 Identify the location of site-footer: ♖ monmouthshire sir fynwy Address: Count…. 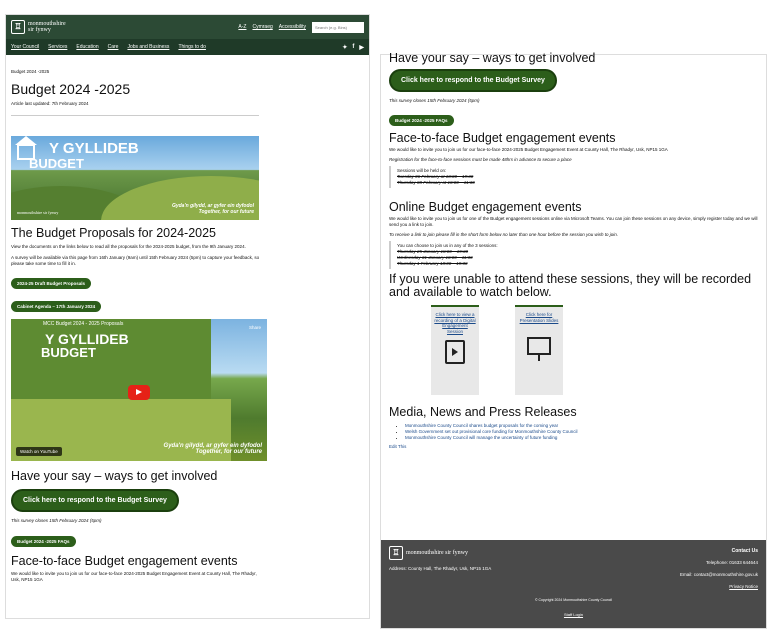
(573, 584).